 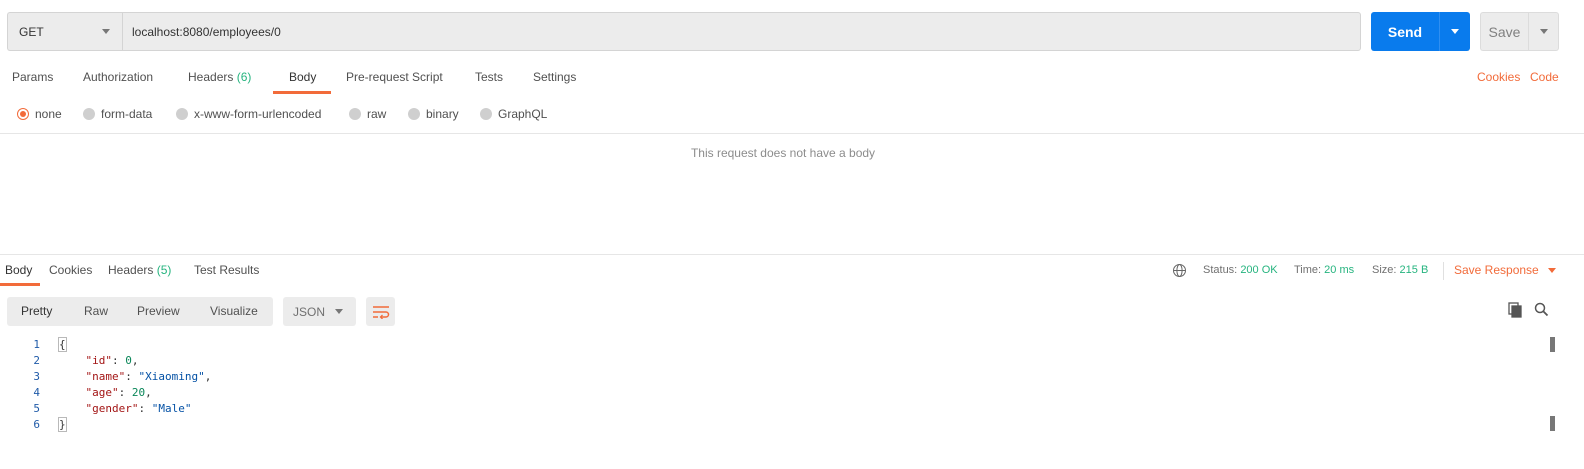 I want to click on response-tab-body: Body, so click(x=18, y=270).